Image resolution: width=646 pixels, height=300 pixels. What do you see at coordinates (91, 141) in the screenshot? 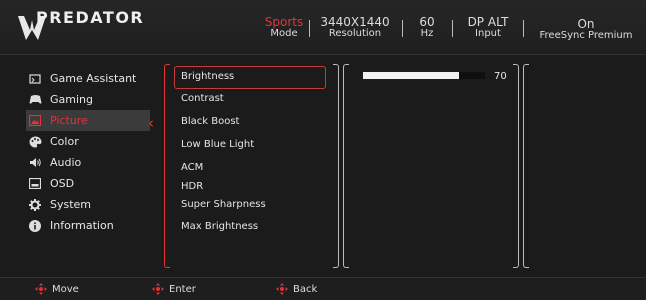
I see `menu-item-color: Color` at bounding box center [91, 141].